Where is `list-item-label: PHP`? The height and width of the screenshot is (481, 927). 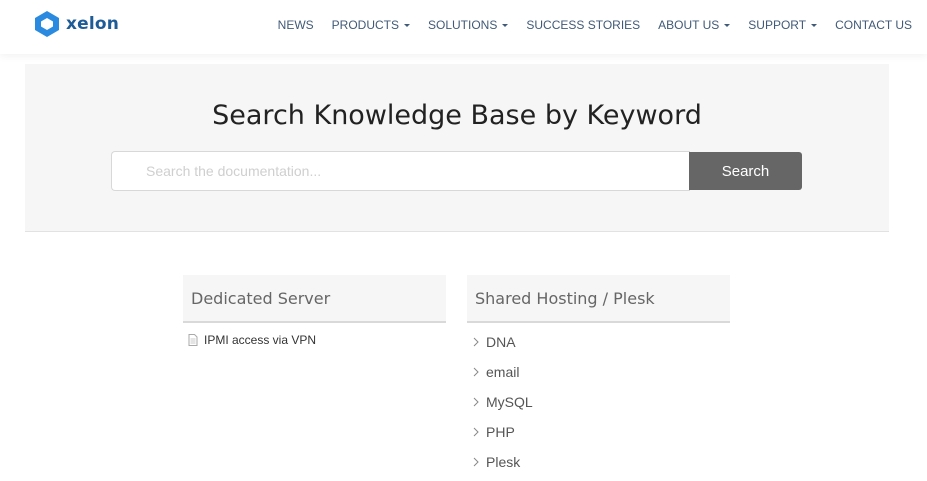 list-item-label: PHP is located at coordinates (500, 432).